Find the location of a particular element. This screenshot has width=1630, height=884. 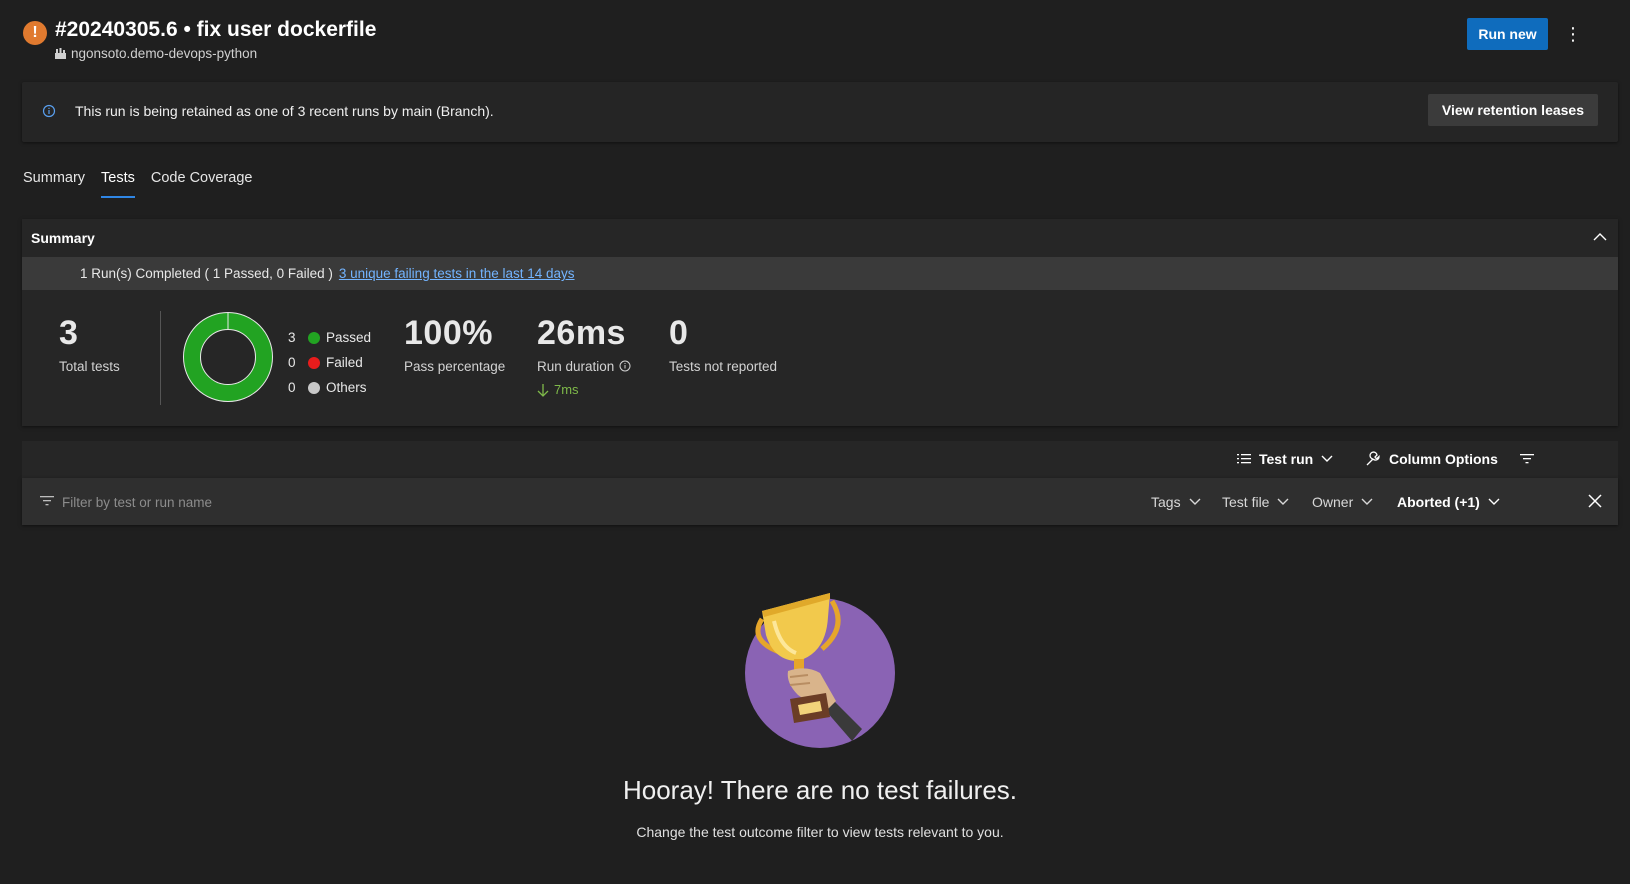

tab-summary: Summary is located at coordinates (54, 184).